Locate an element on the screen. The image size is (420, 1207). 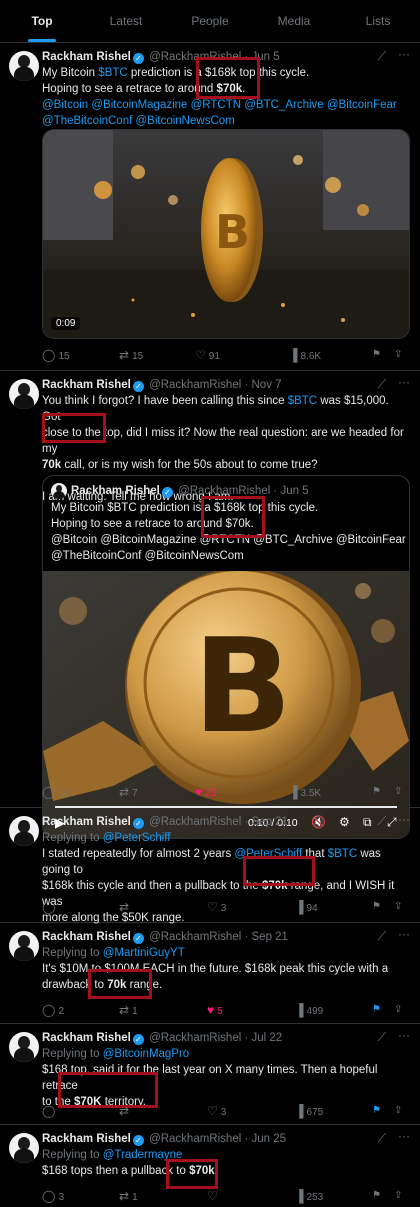
replying-to-link: @MartiniGuyYT is located at coordinates (144, 953).